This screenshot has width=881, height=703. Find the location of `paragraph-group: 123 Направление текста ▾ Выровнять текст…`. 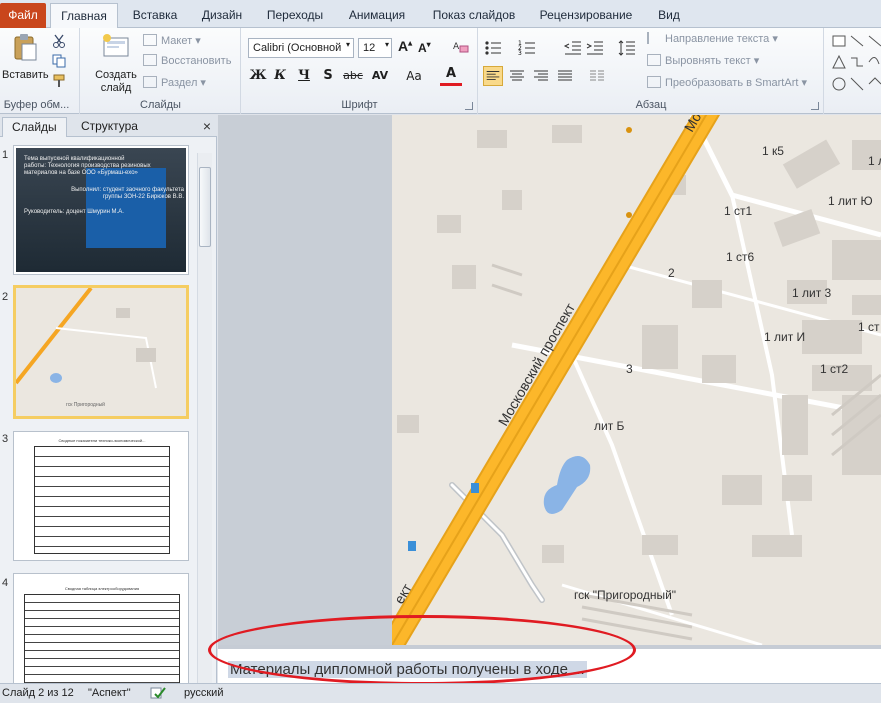

paragraph-group: 123 Направление текста ▾ Выровнять текст… is located at coordinates (651, 71).